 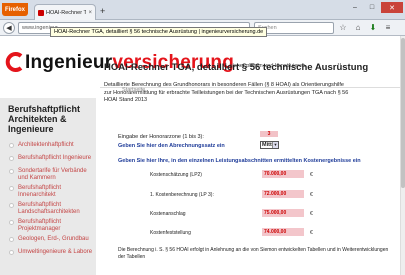 I want to click on sidebar-item-ingenieure: Berufshaftpflicht Ingenieure, so click(x=48, y=160).